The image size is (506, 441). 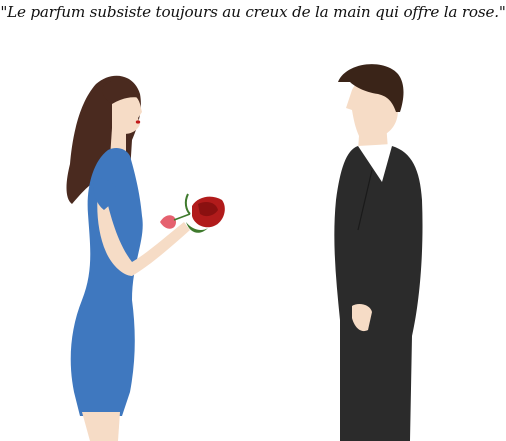 What do you see at coordinates (204, 213) in the screenshot?
I see `red-rose` at bounding box center [204, 213].